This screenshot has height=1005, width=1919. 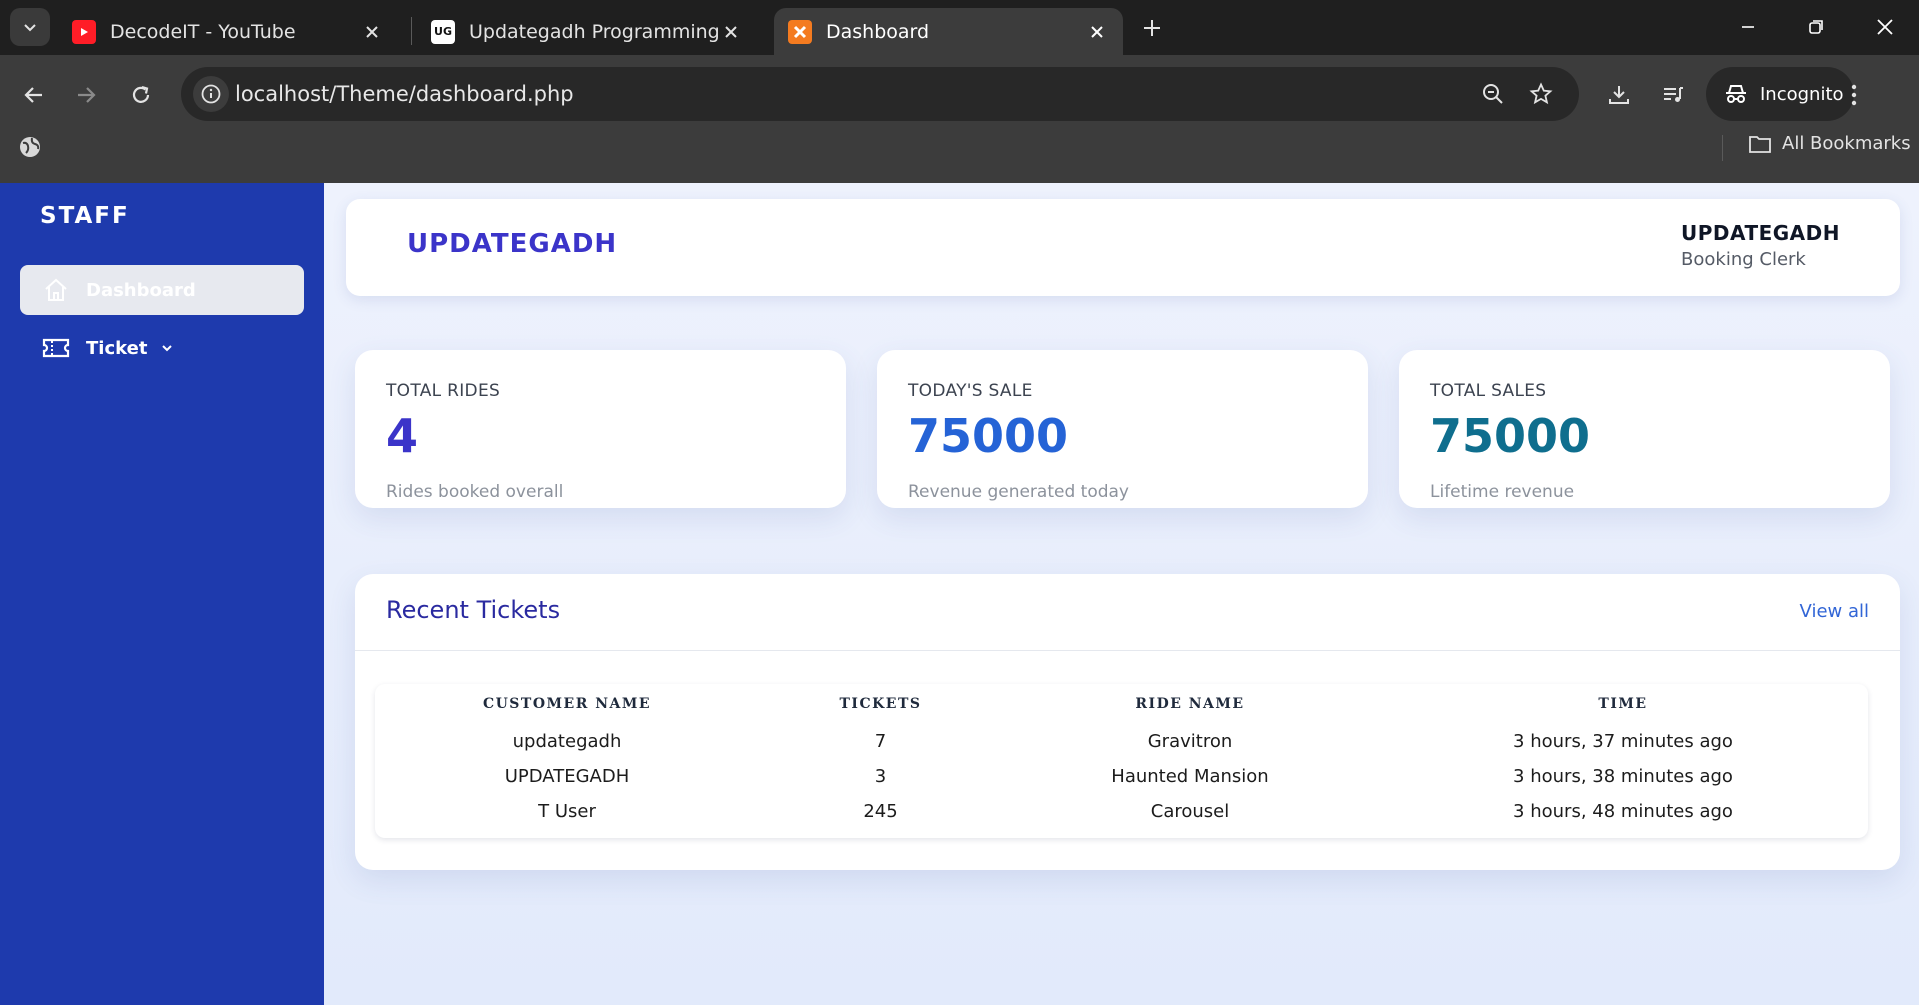 I want to click on minimize-button, so click(x=1748, y=27).